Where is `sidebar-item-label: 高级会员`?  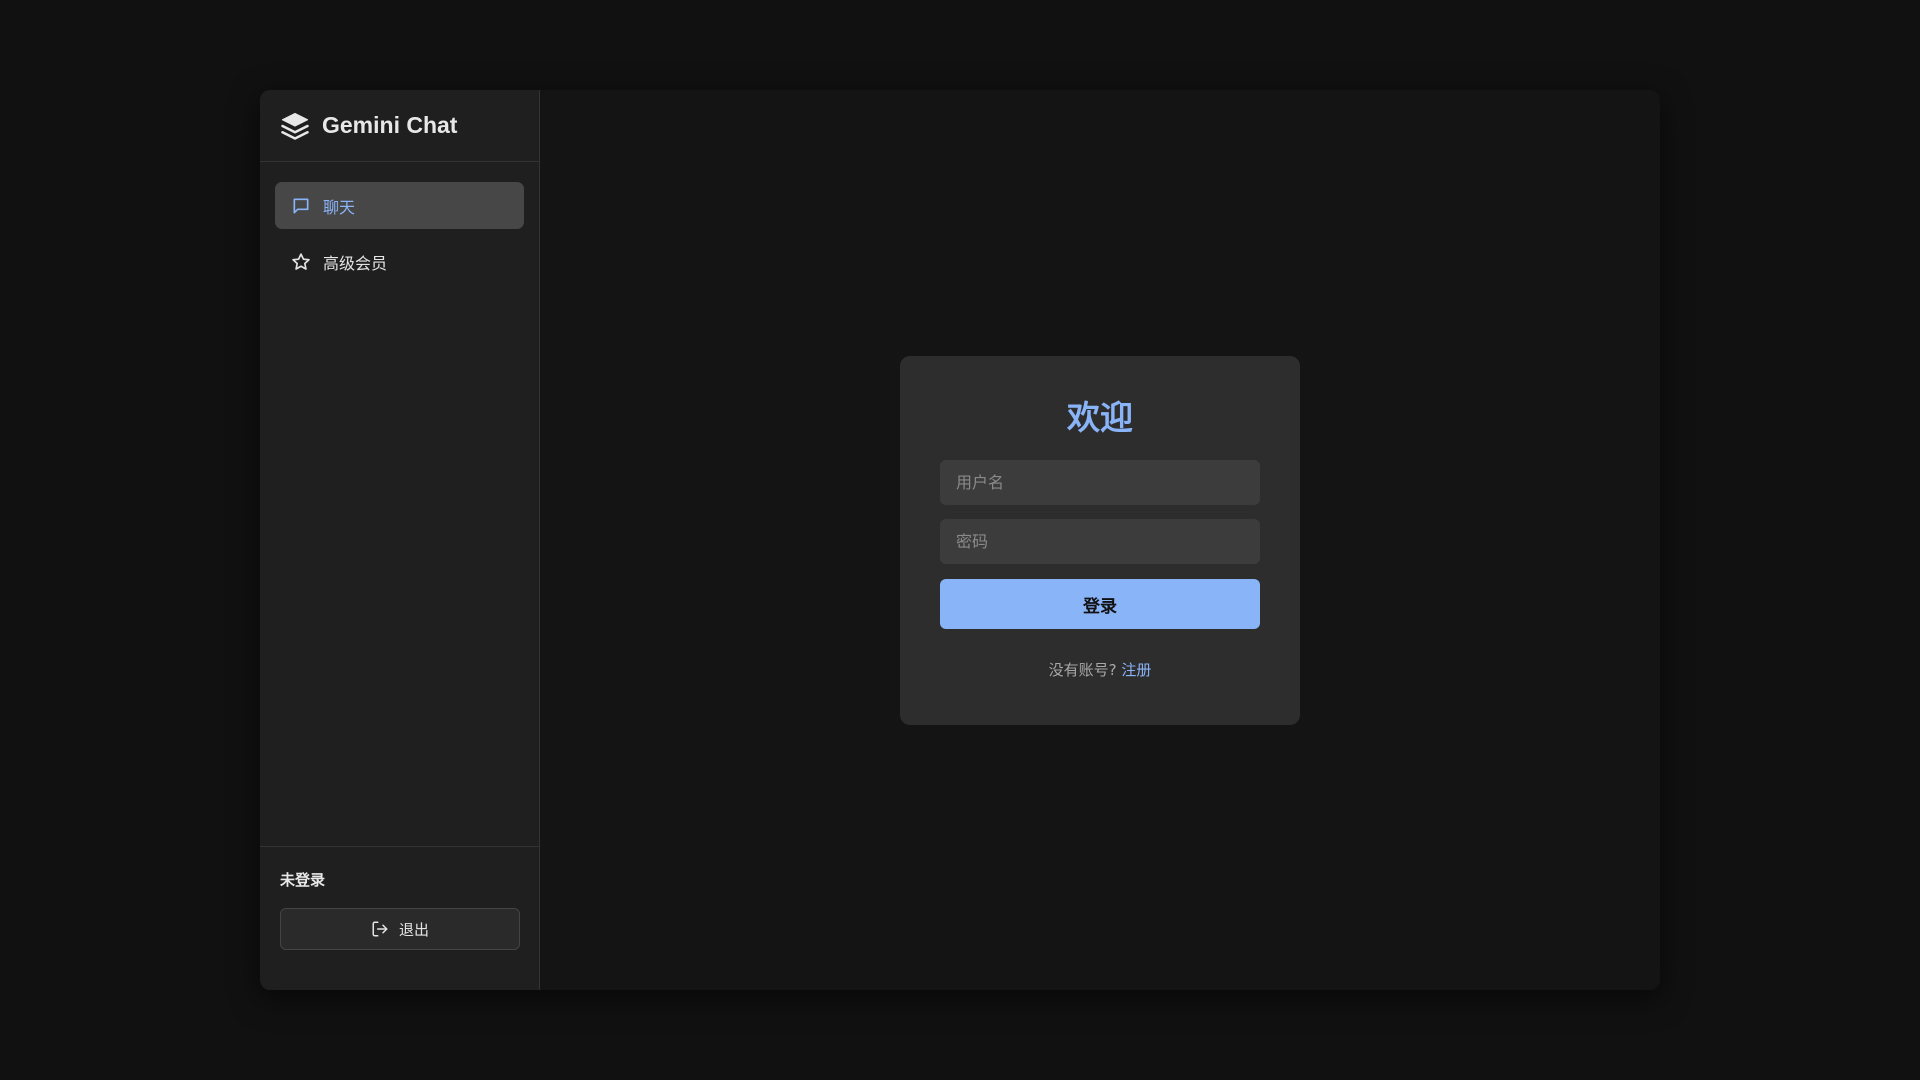
sidebar-item-label: 高级会员 is located at coordinates (355, 263).